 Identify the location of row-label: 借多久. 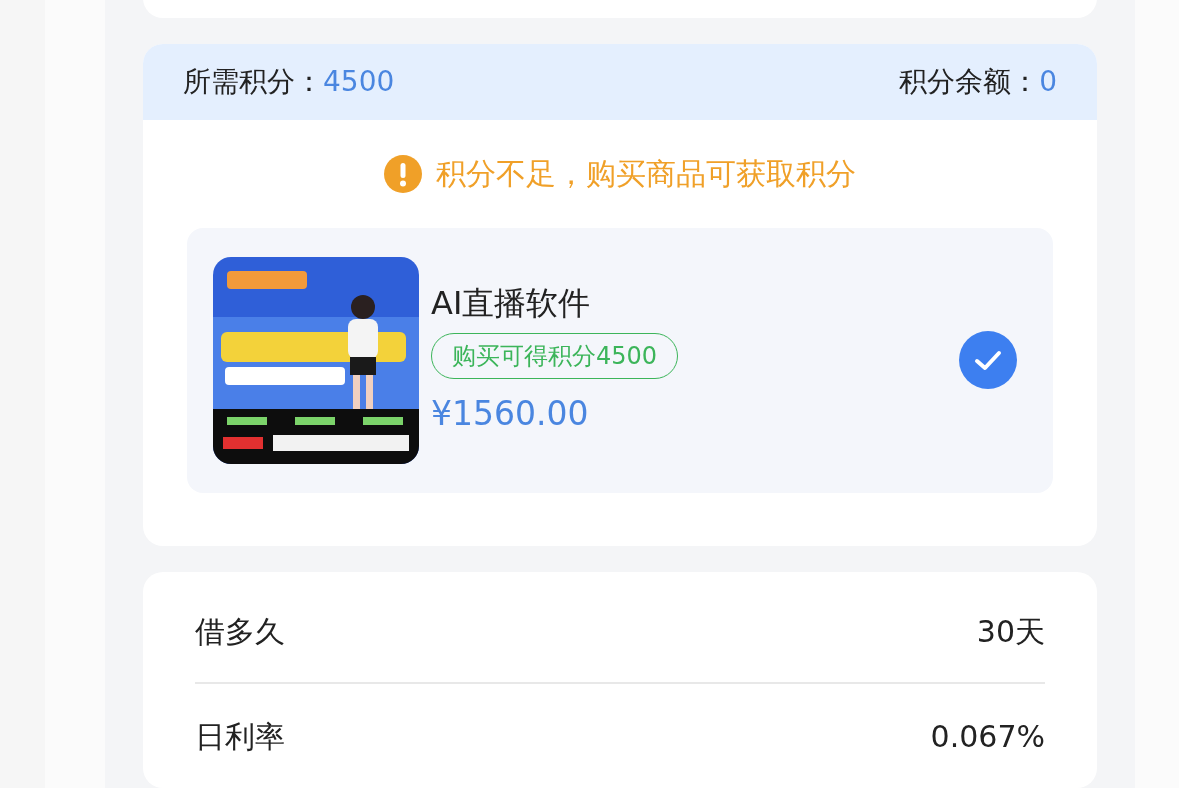
(240, 631).